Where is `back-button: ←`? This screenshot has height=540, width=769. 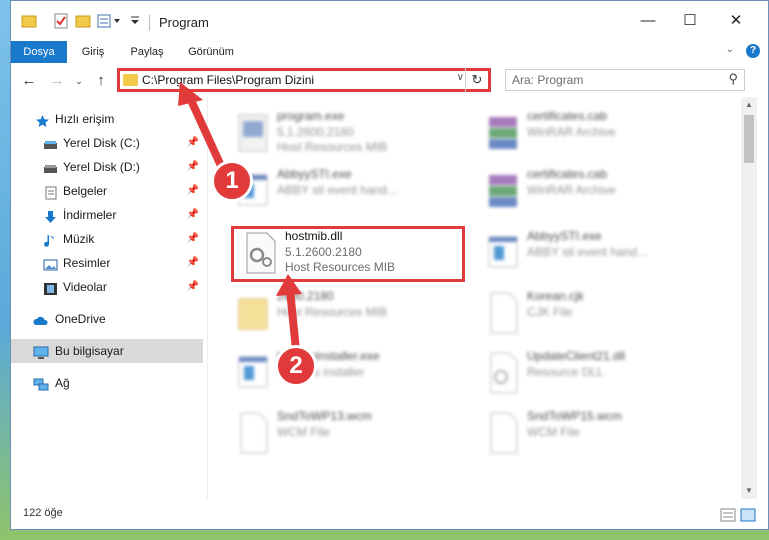
back-button: ← is located at coordinates (29, 81).